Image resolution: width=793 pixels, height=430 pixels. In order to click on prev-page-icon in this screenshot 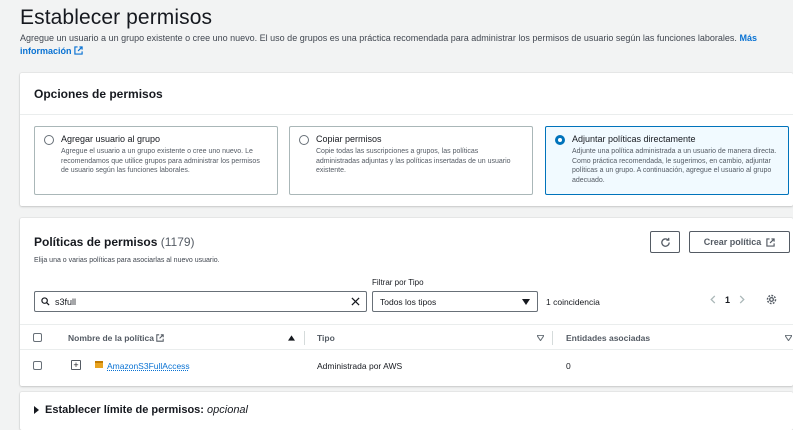, I will do `click(713, 299)`.